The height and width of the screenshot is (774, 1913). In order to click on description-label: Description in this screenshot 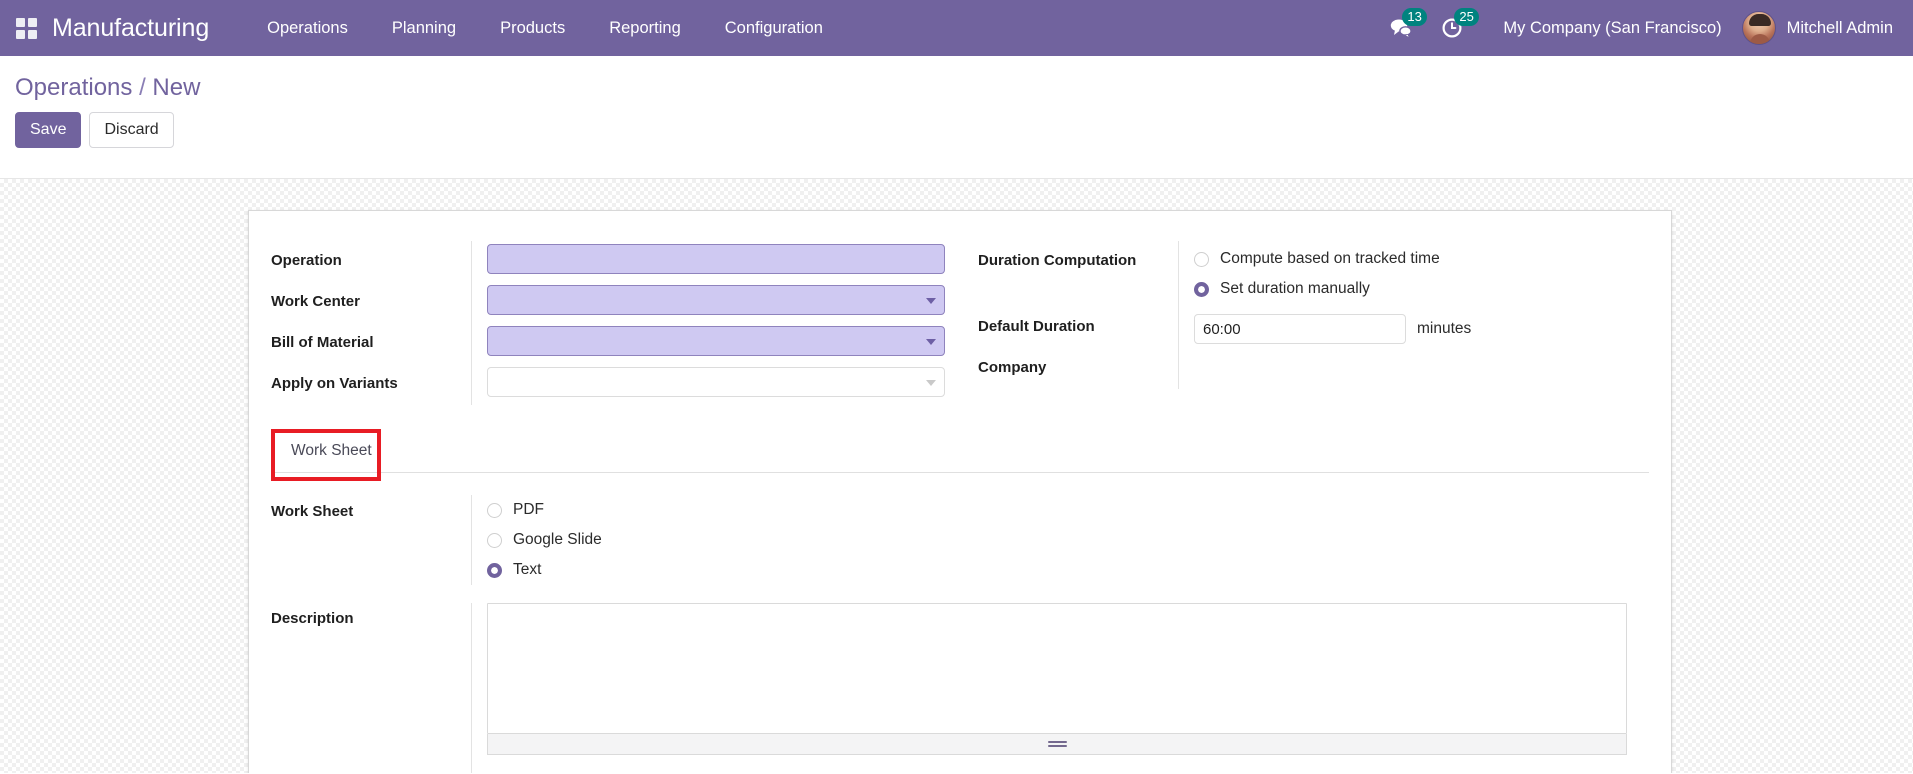, I will do `click(312, 618)`.